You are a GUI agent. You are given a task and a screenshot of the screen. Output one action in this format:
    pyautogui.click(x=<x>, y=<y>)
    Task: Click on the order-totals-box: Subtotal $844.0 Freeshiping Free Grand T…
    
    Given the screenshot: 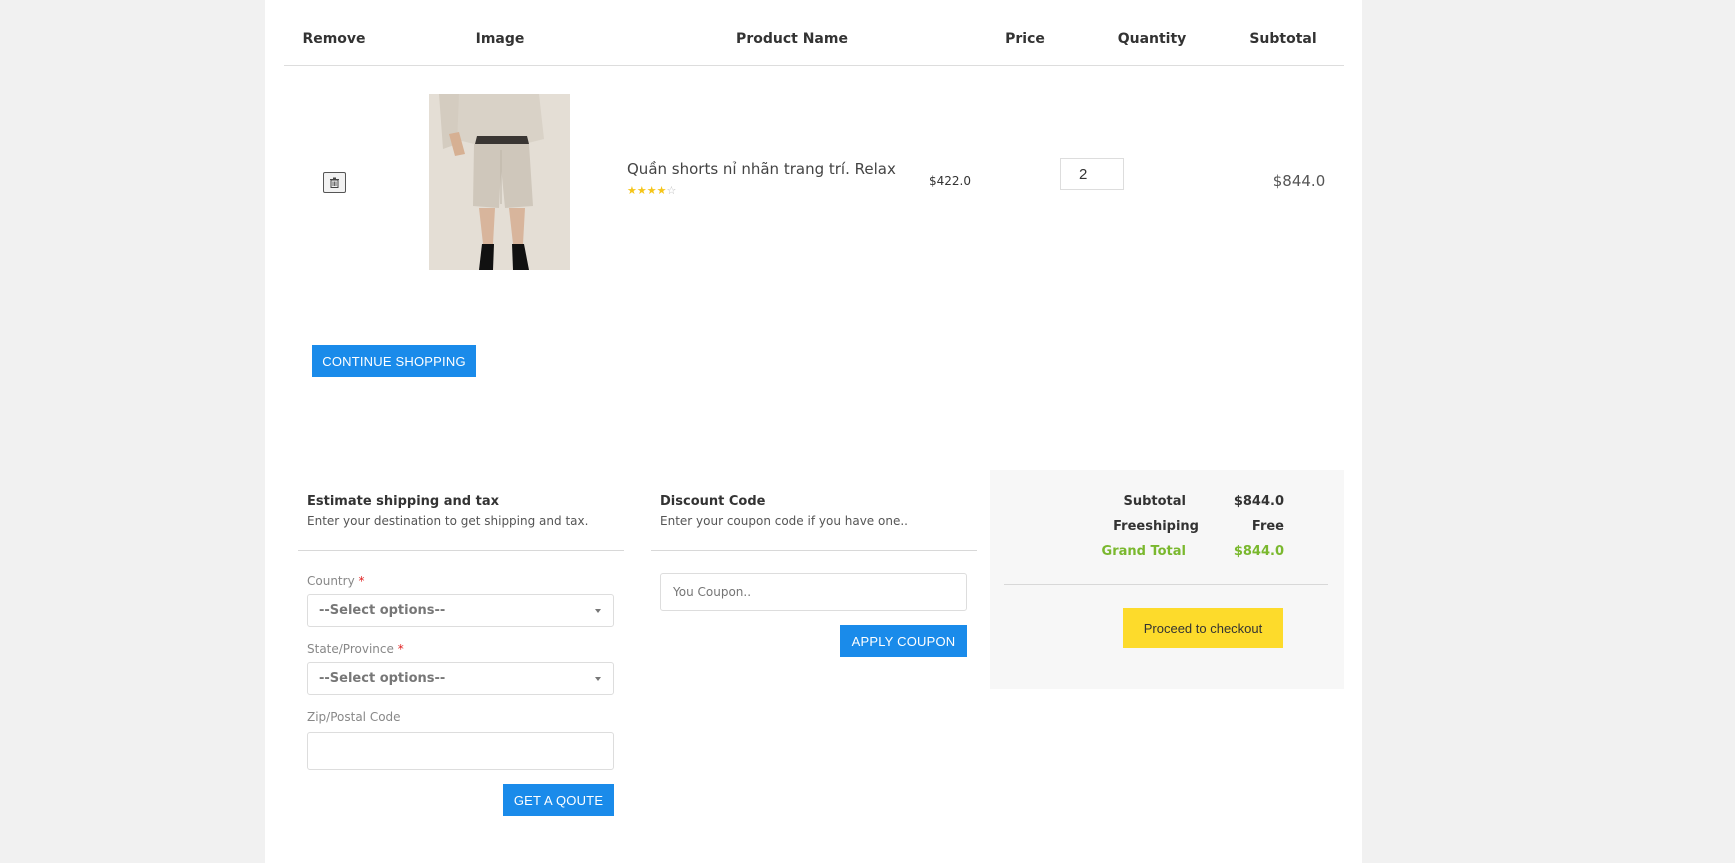 What is the action you would take?
    pyautogui.click(x=1167, y=579)
    